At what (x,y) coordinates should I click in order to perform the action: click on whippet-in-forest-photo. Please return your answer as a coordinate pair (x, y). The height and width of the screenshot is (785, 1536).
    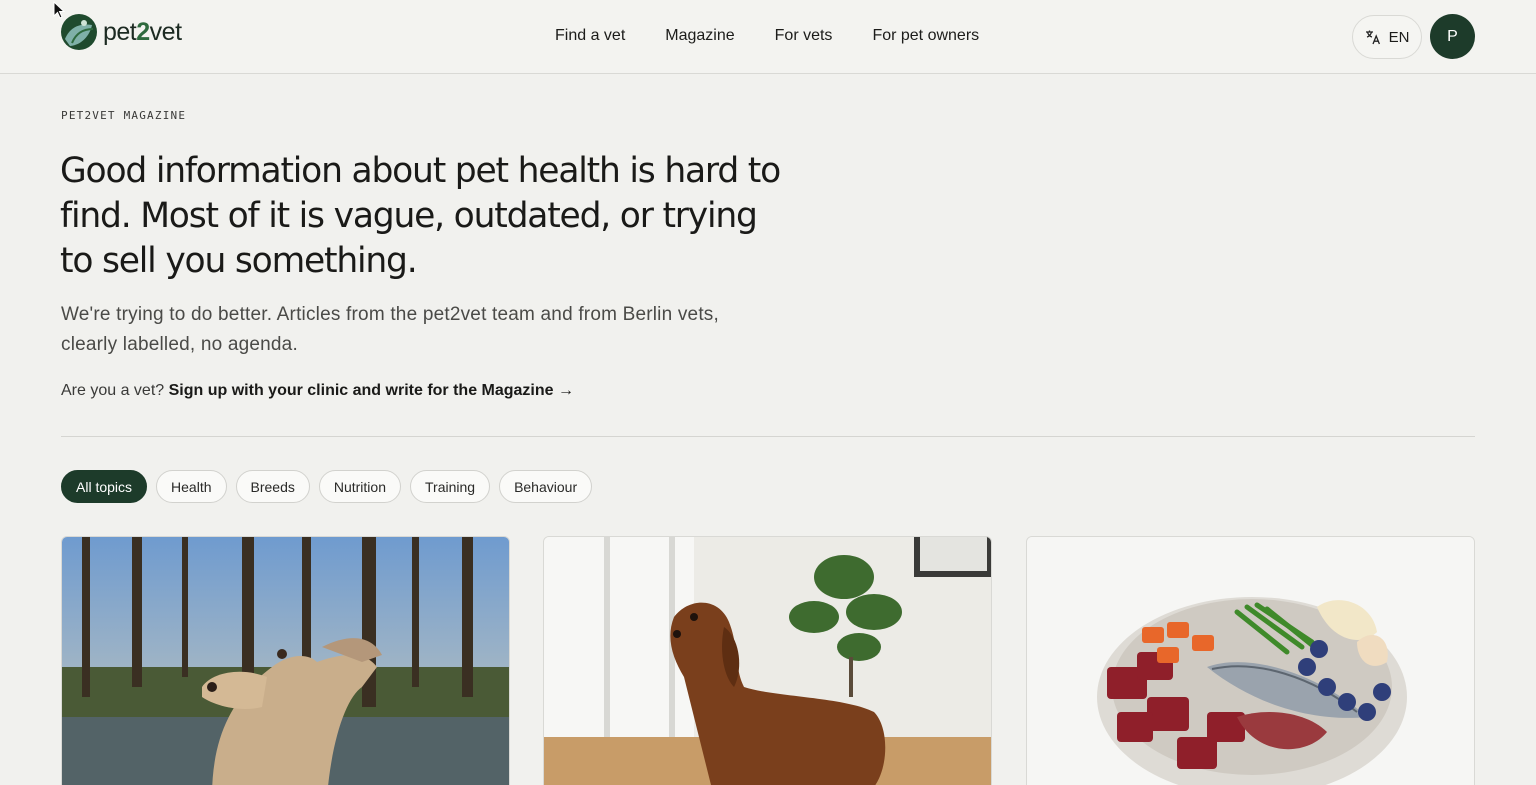
    Looking at the image, I should click on (285, 661).